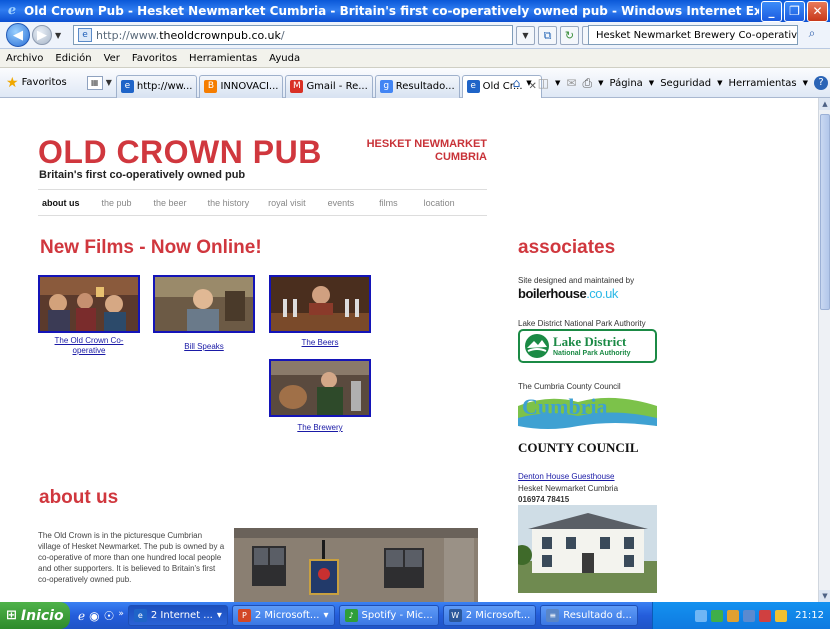  Describe the element at coordinates (180, 152) in the screenshot. I see `site-logo: OLD CROWN PUB` at that location.